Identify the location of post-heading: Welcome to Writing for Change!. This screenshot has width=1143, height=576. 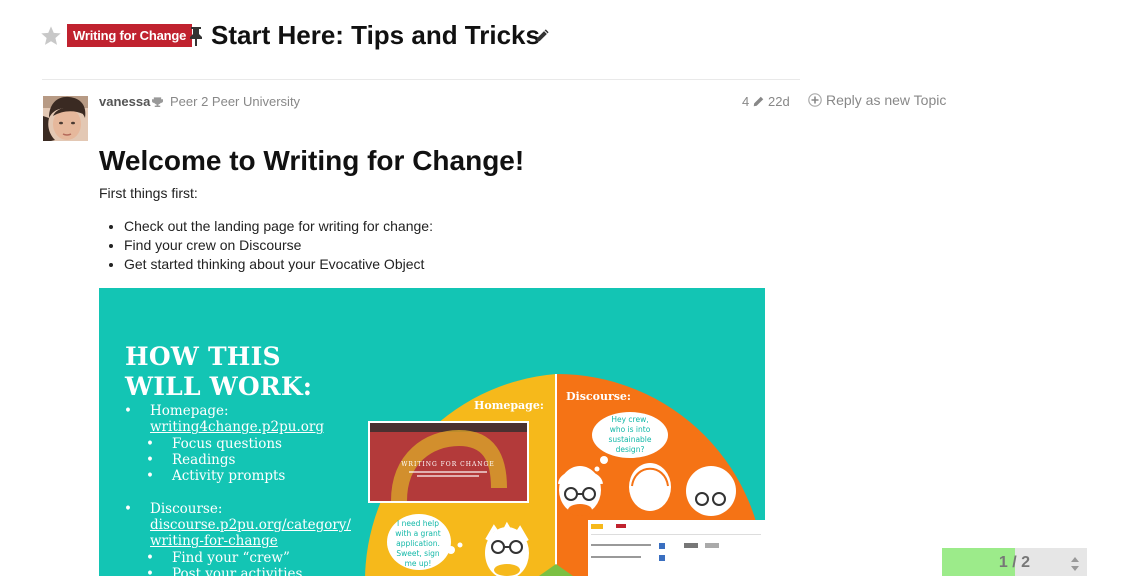
(312, 160).